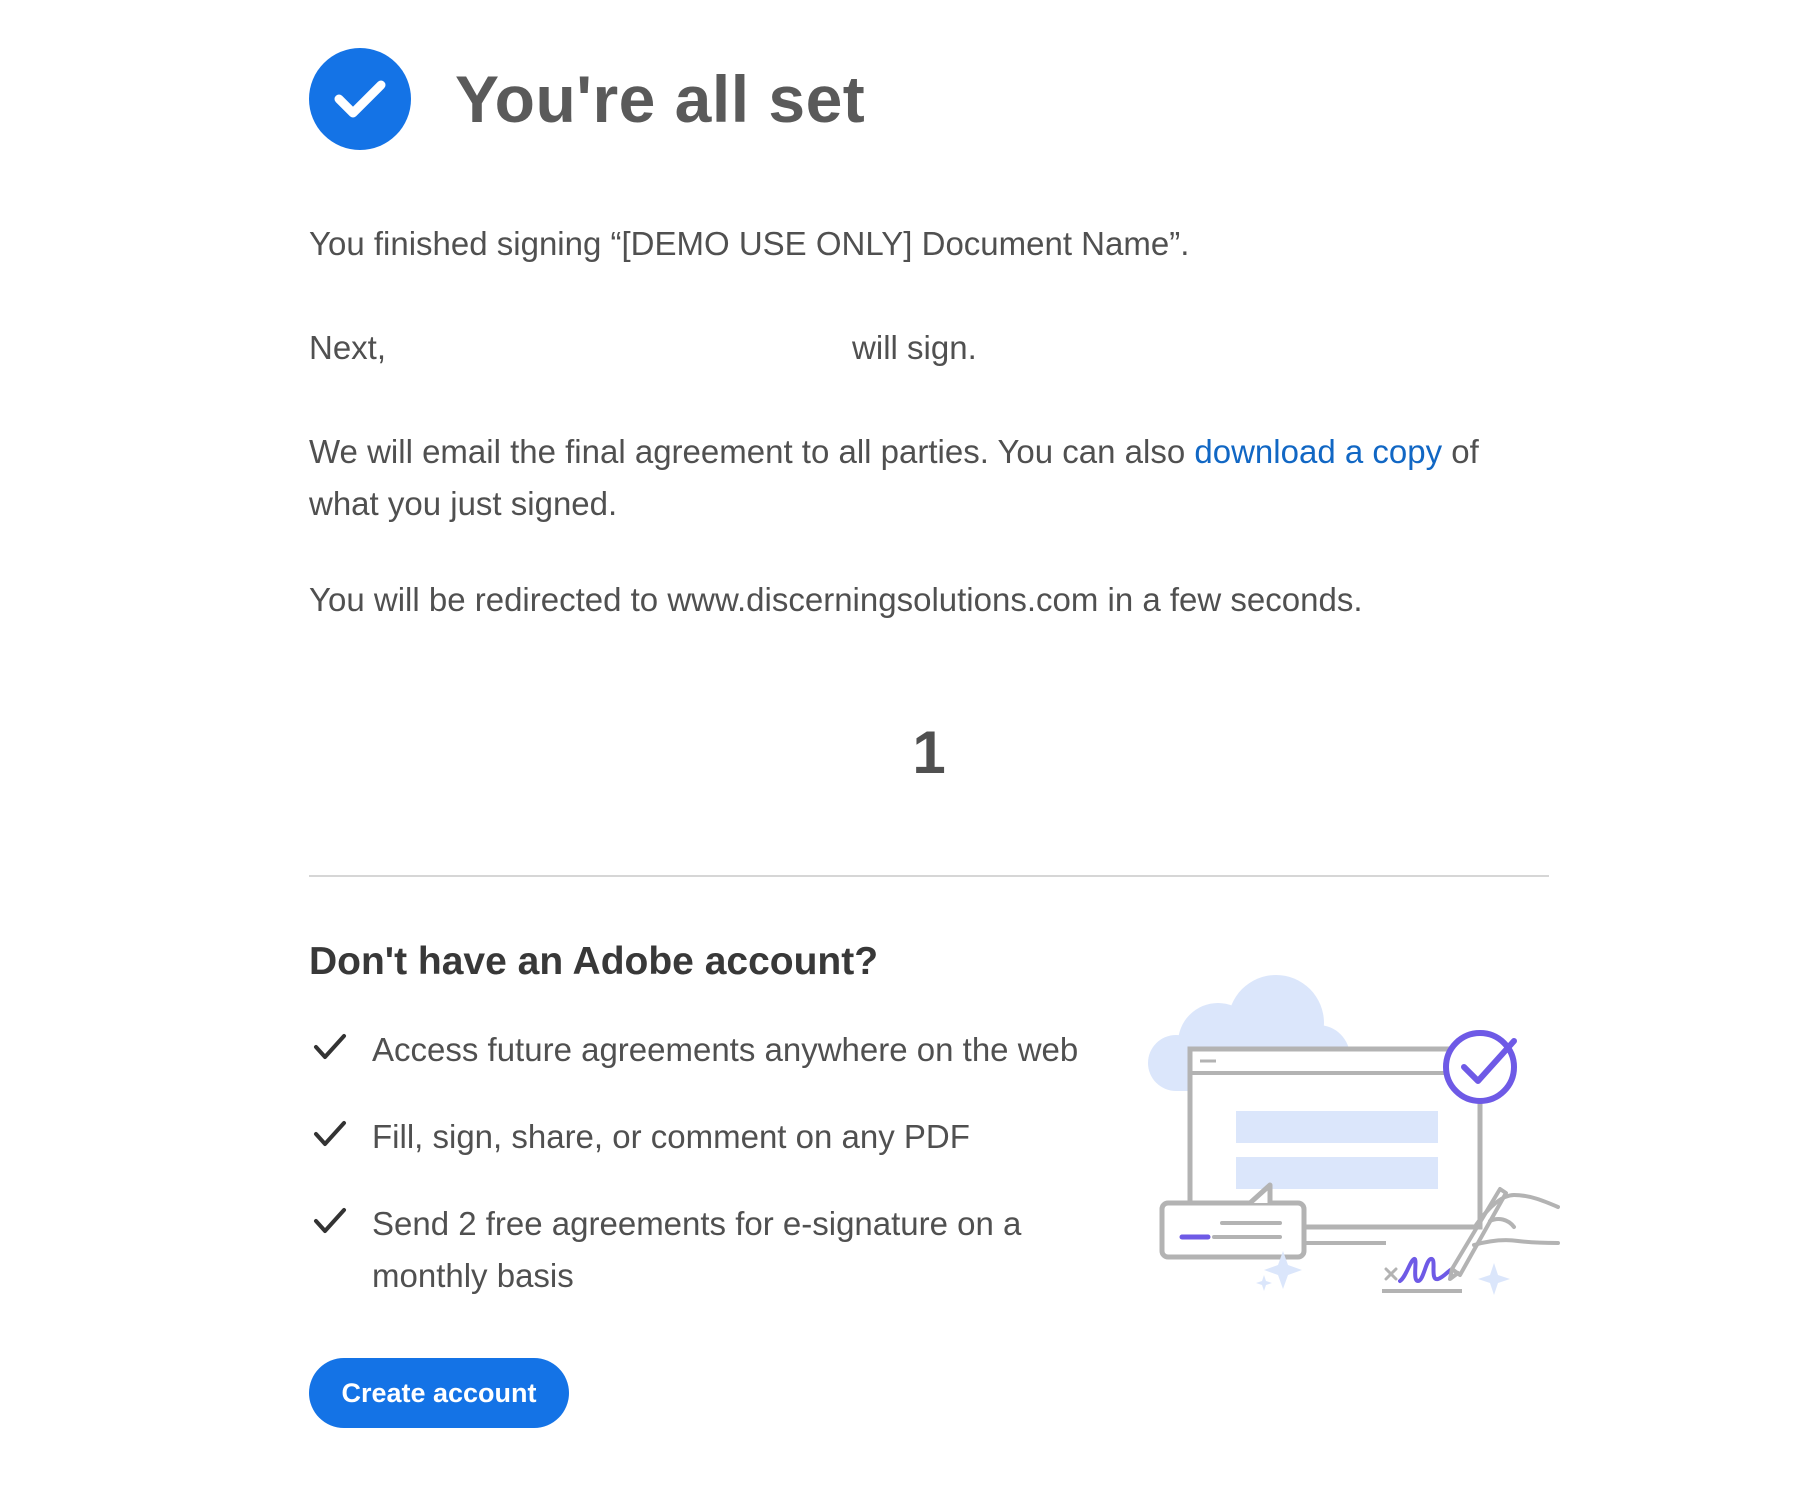 The height and width of the screenshot is (1491, 1795). I want to click on section-divider, so click(929, 876).